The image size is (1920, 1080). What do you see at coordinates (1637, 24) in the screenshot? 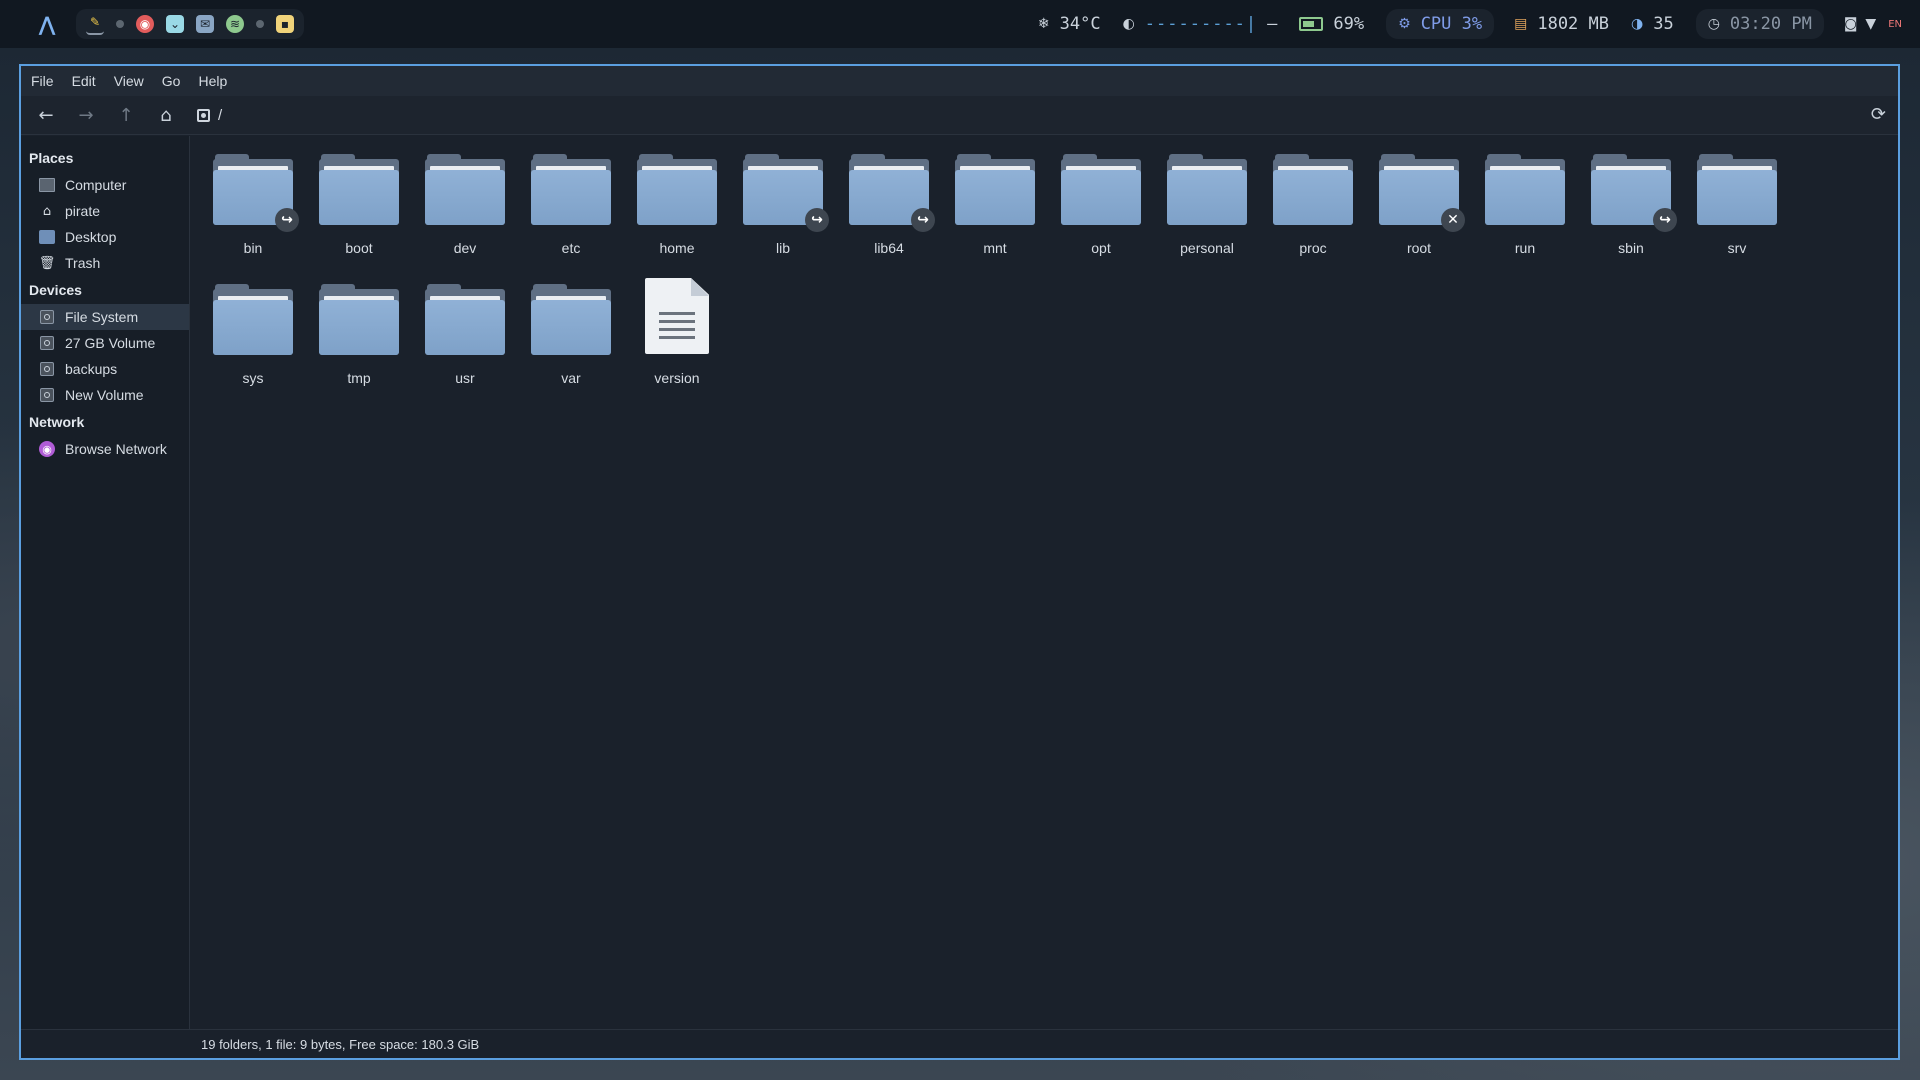
I see `brightness-icon: ◑` at bounding box center [1637, 24].